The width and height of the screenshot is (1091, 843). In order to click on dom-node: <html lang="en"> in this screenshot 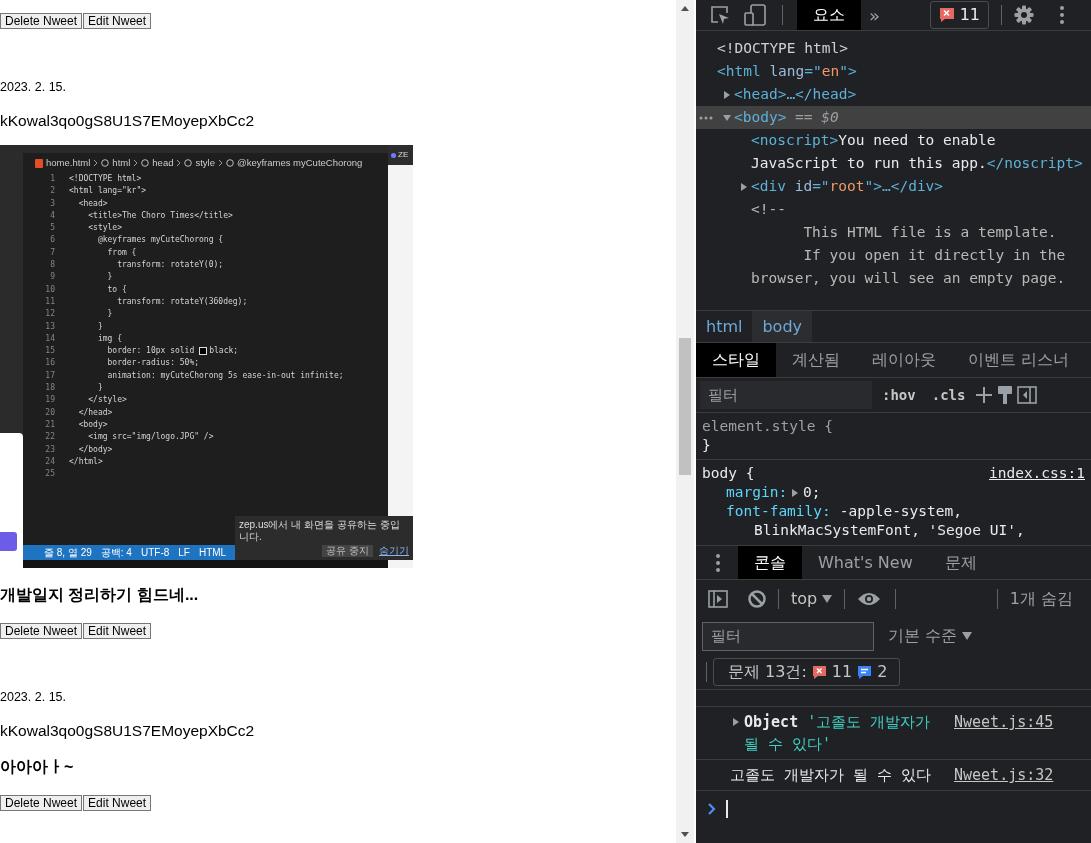, I will do `click(787, 71)`.